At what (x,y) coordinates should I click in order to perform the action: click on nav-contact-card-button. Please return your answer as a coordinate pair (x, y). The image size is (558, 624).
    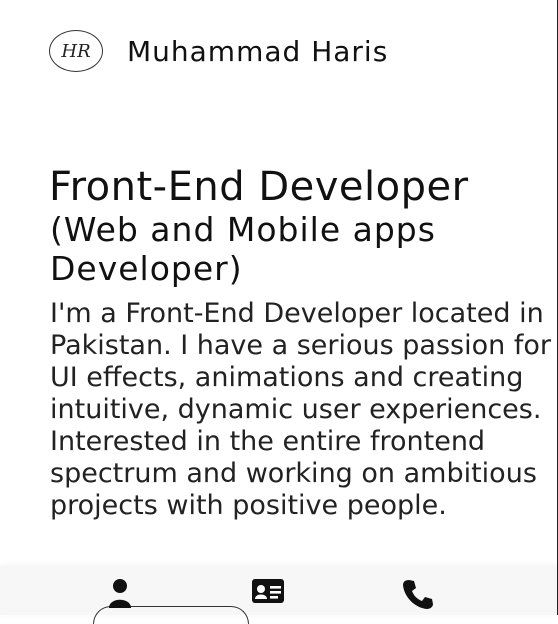
    Looking at the image, I should click on (268, 595).